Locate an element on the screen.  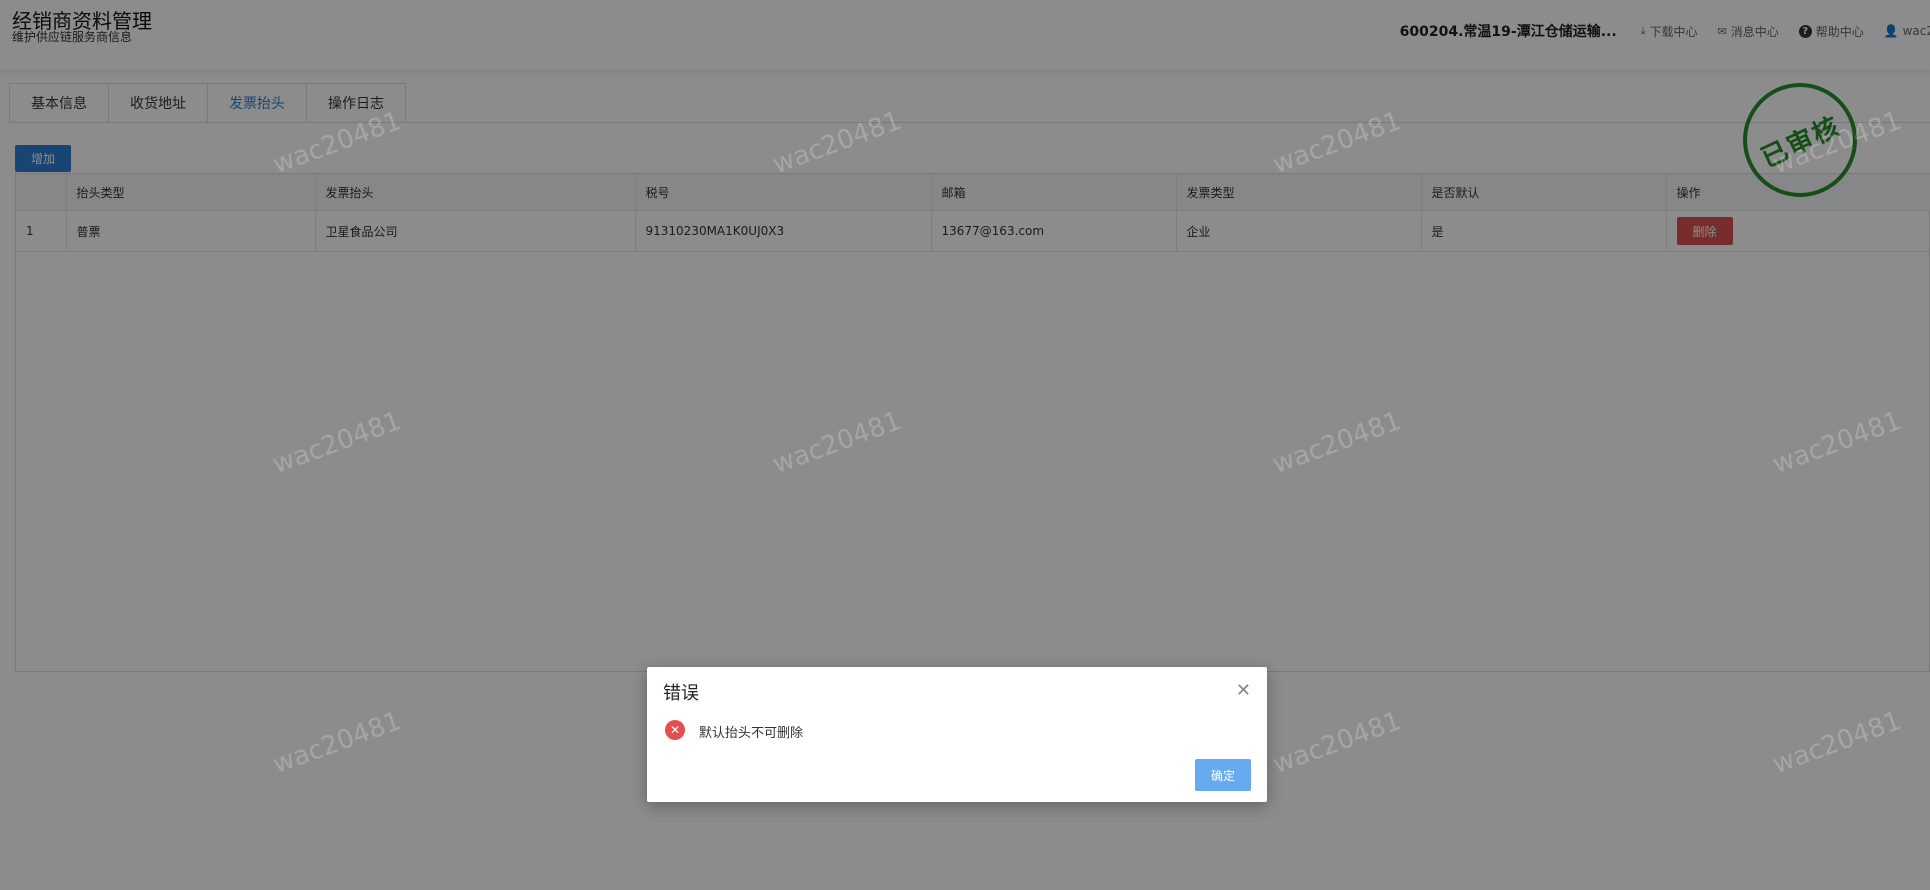
error-icon: ✕ is located at coordinates (675, 730).